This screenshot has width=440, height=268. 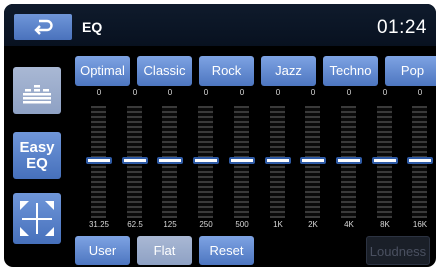 I want to click on clock: 01:24, so click(x=401, y=27).